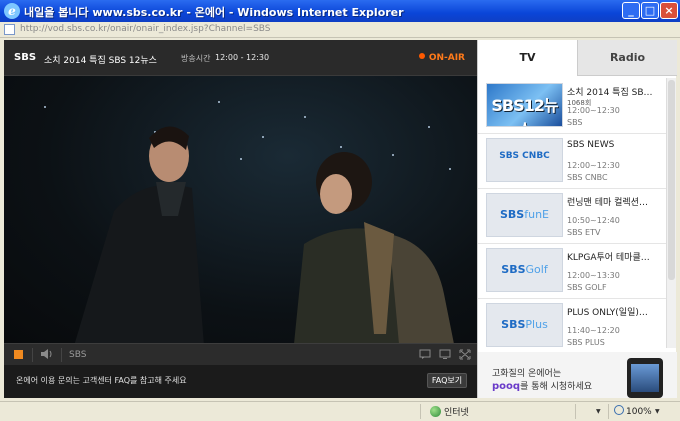  I want to click on page-icon, so click(9, 29).